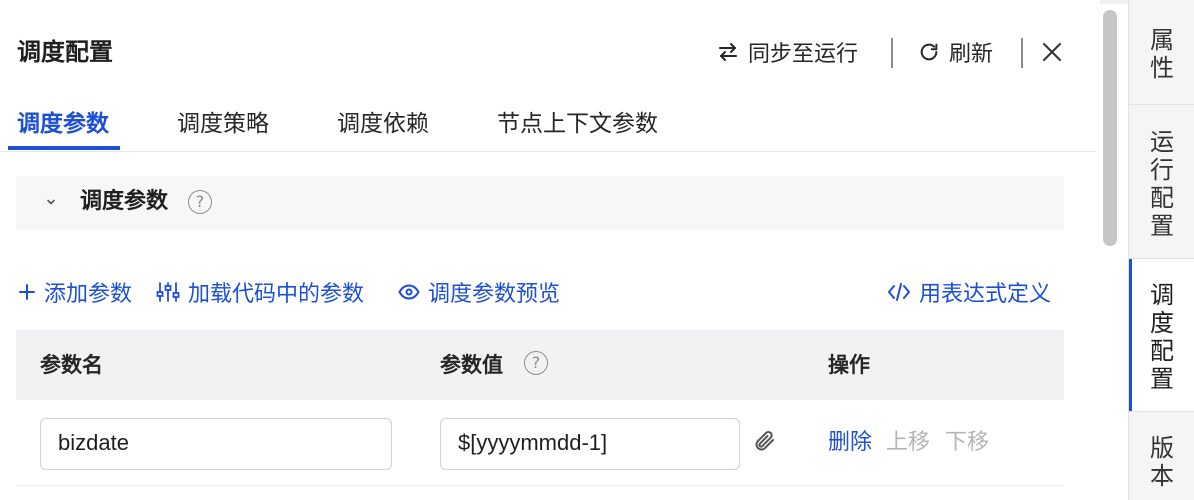 The image size is (1194, 500). What do you see at coordinates (124, 201) in the screenshot?
I see `section-title: 调度参数` at bounding box center [124, 201].